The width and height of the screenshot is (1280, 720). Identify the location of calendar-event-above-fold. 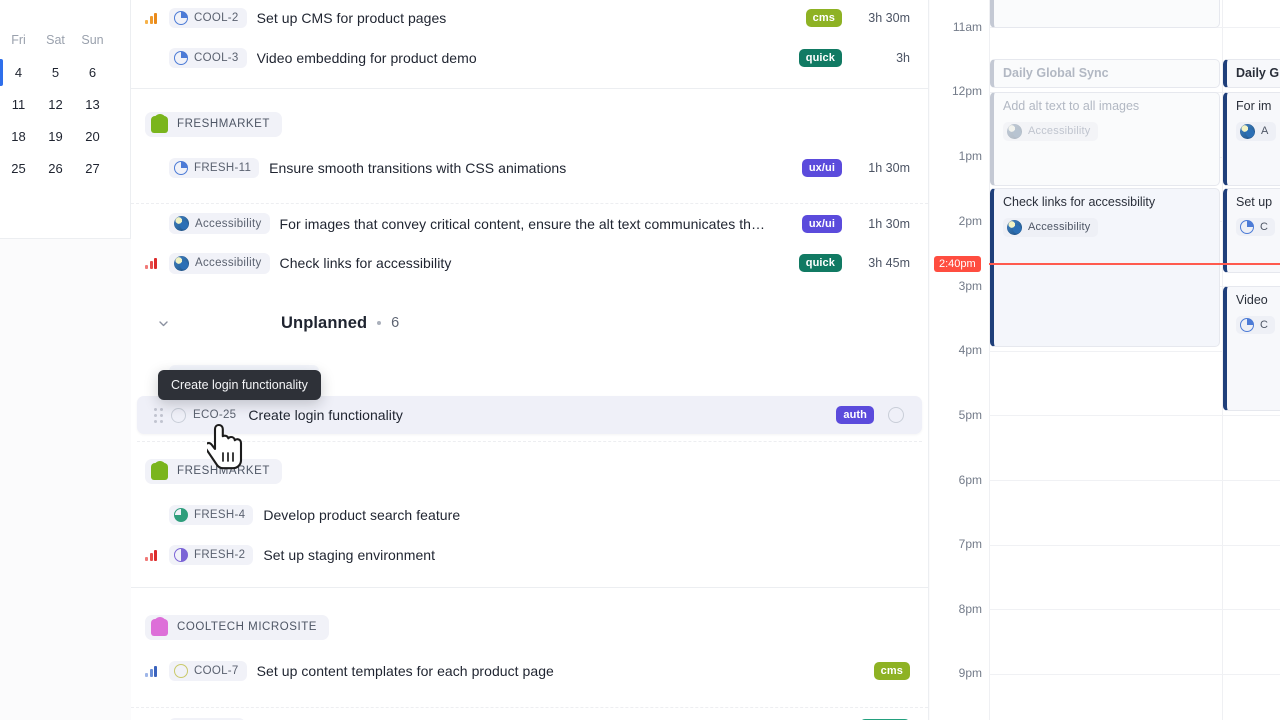
(1105, 14).